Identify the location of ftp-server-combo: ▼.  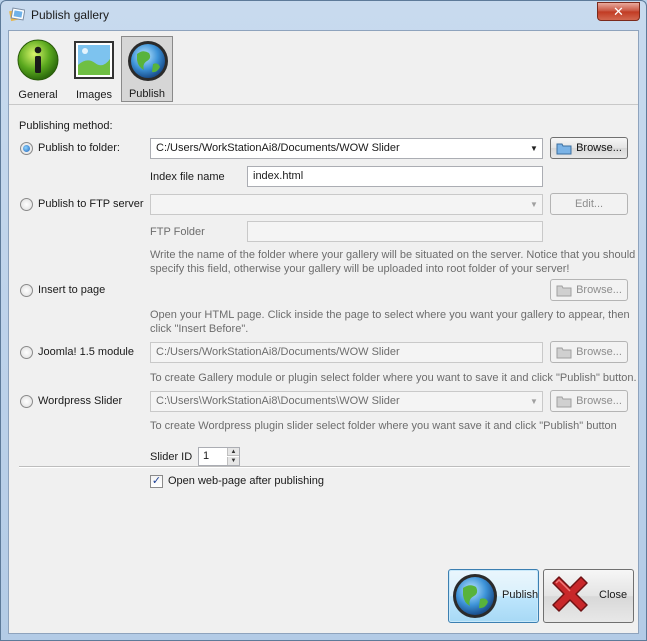
(346, 204).